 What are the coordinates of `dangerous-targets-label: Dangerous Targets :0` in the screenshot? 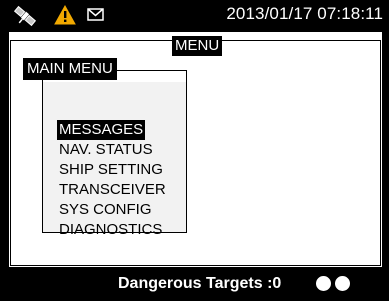 It's located at (200, 283).